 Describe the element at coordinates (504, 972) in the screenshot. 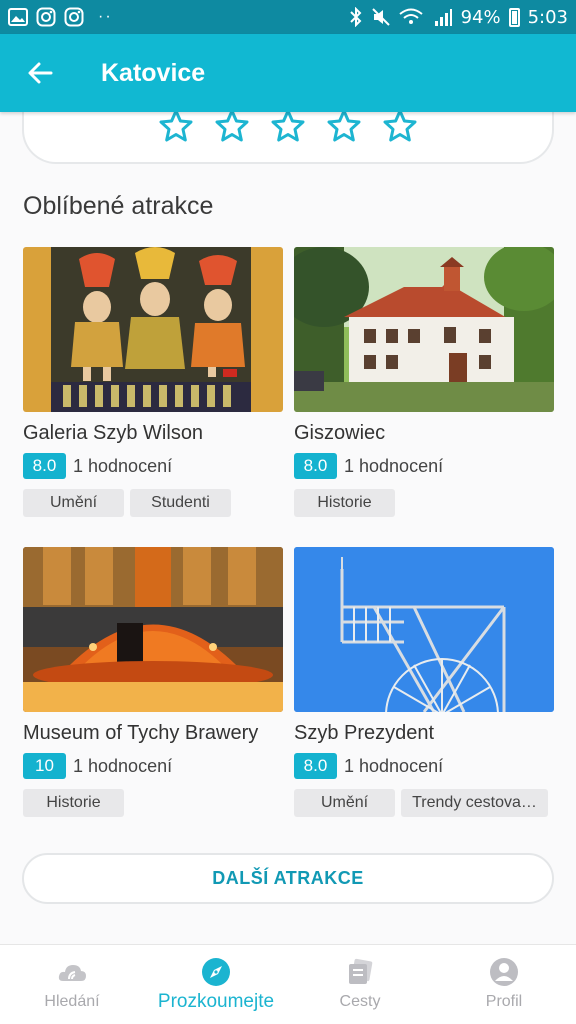

I see `user-icon` at that location.